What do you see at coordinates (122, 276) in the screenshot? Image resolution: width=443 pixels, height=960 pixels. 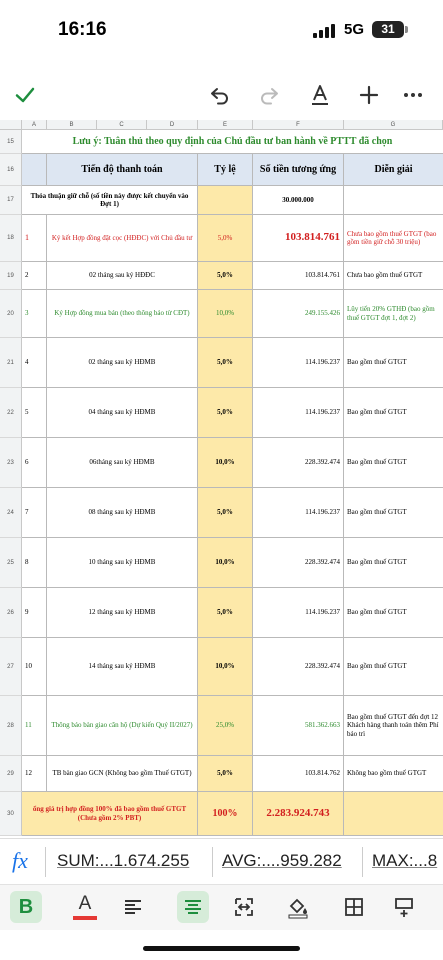 I see `installment-label: 02 tháng sau ký HĐĐC` at bounding box center [122, 276].